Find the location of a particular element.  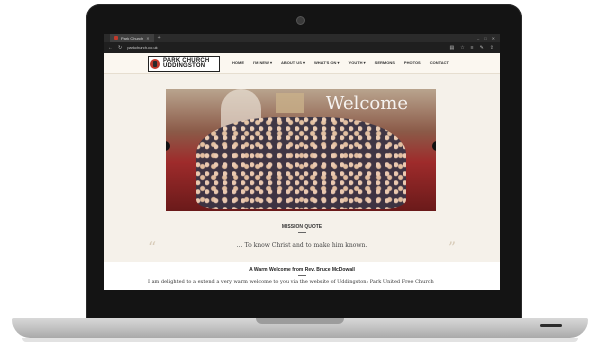

congregation-photo is located at coordinates (301, 163).